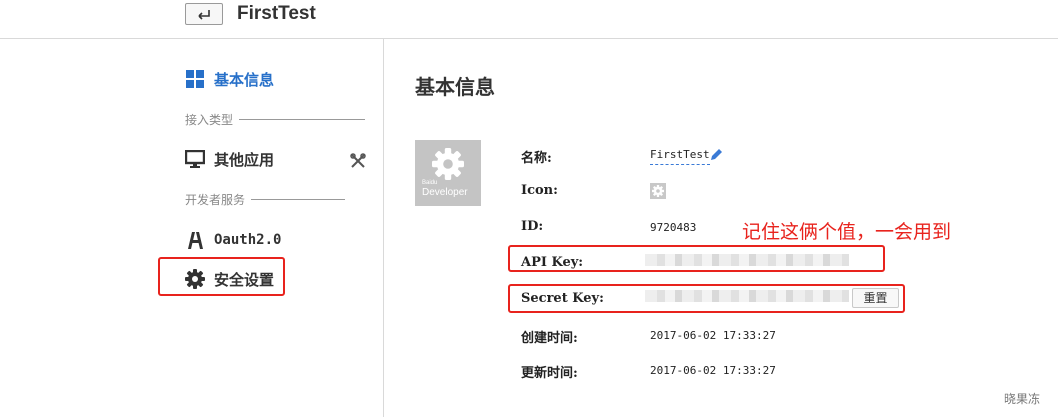 Image resolution: width=1058 pixels, height=417 pixels. I want to click on sidebar-item-oauth: Oauth2.0, so click(233, 240).